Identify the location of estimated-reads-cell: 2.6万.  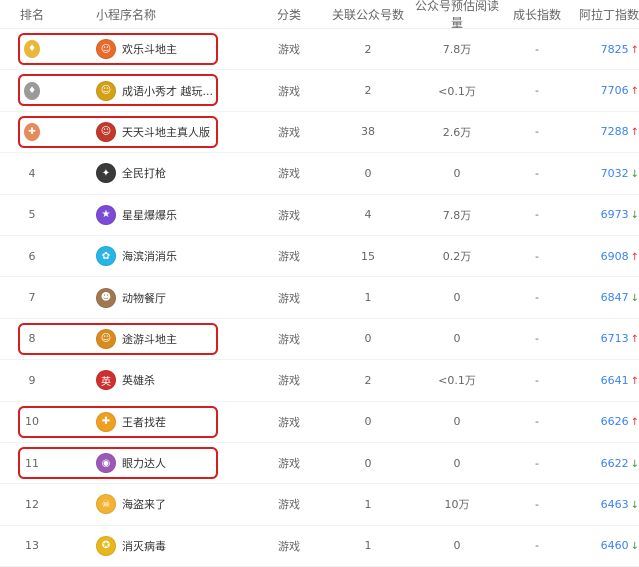
(457, 132).